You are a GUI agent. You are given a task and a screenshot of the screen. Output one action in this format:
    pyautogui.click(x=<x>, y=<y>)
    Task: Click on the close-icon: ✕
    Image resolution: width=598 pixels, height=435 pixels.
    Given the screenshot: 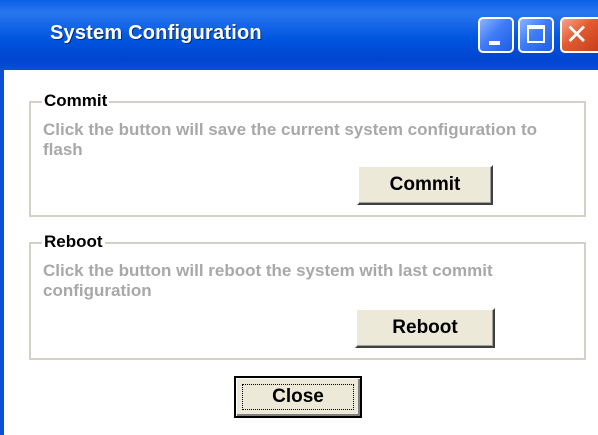 What is the action you would take?
    pyautogui.click(x=577, y=34)
    